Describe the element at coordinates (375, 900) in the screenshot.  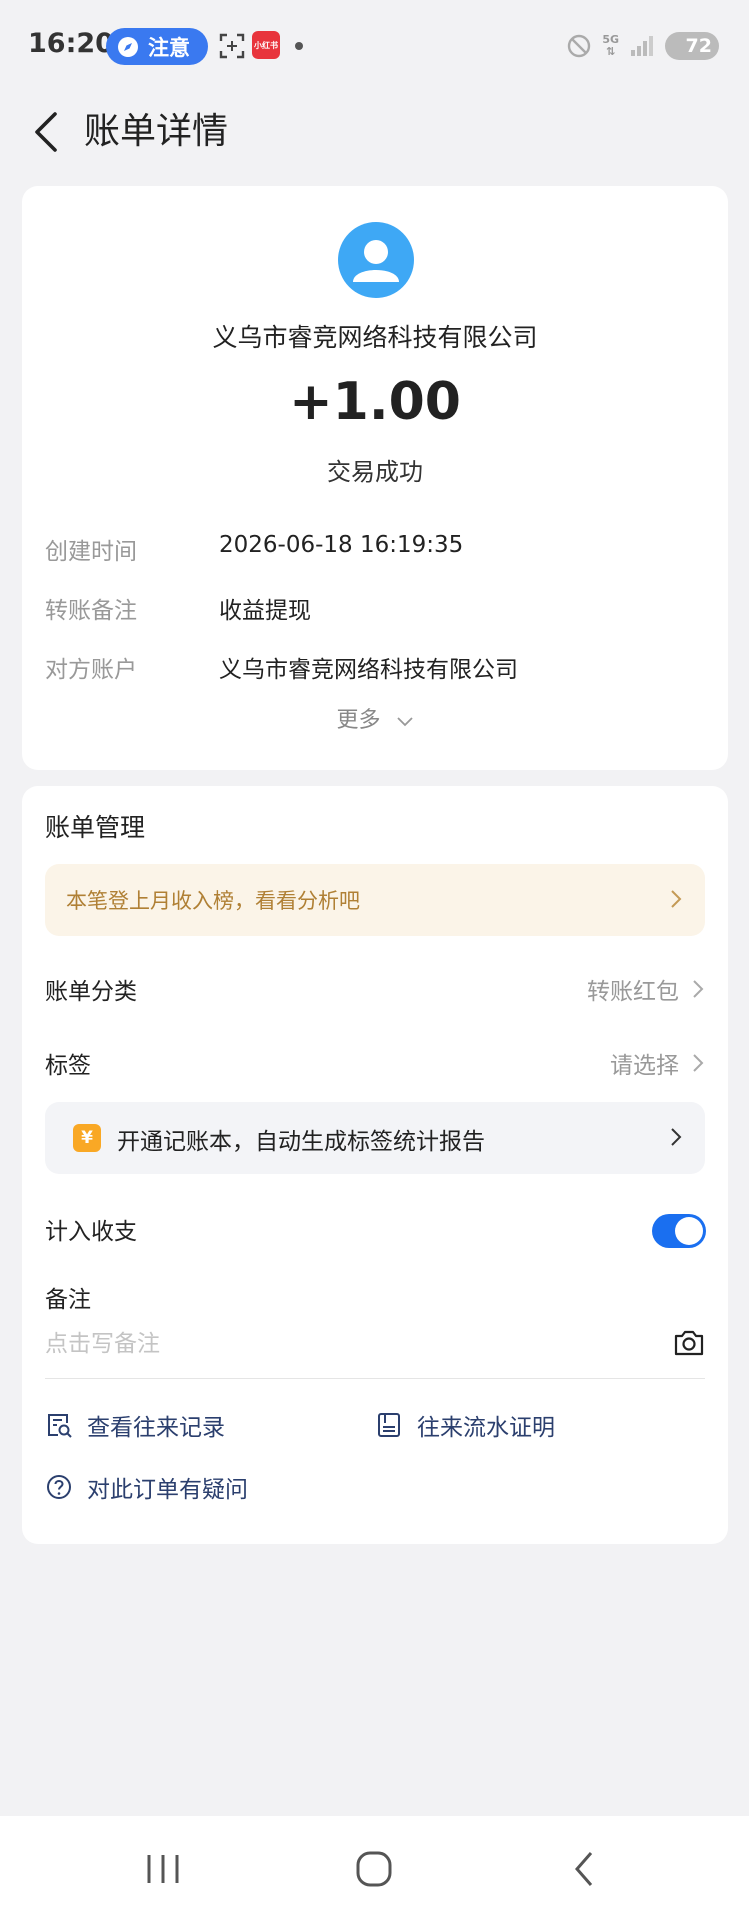
I see `income-rank-banner: 本笔登上月收入榜，看看分析吧` at that location.